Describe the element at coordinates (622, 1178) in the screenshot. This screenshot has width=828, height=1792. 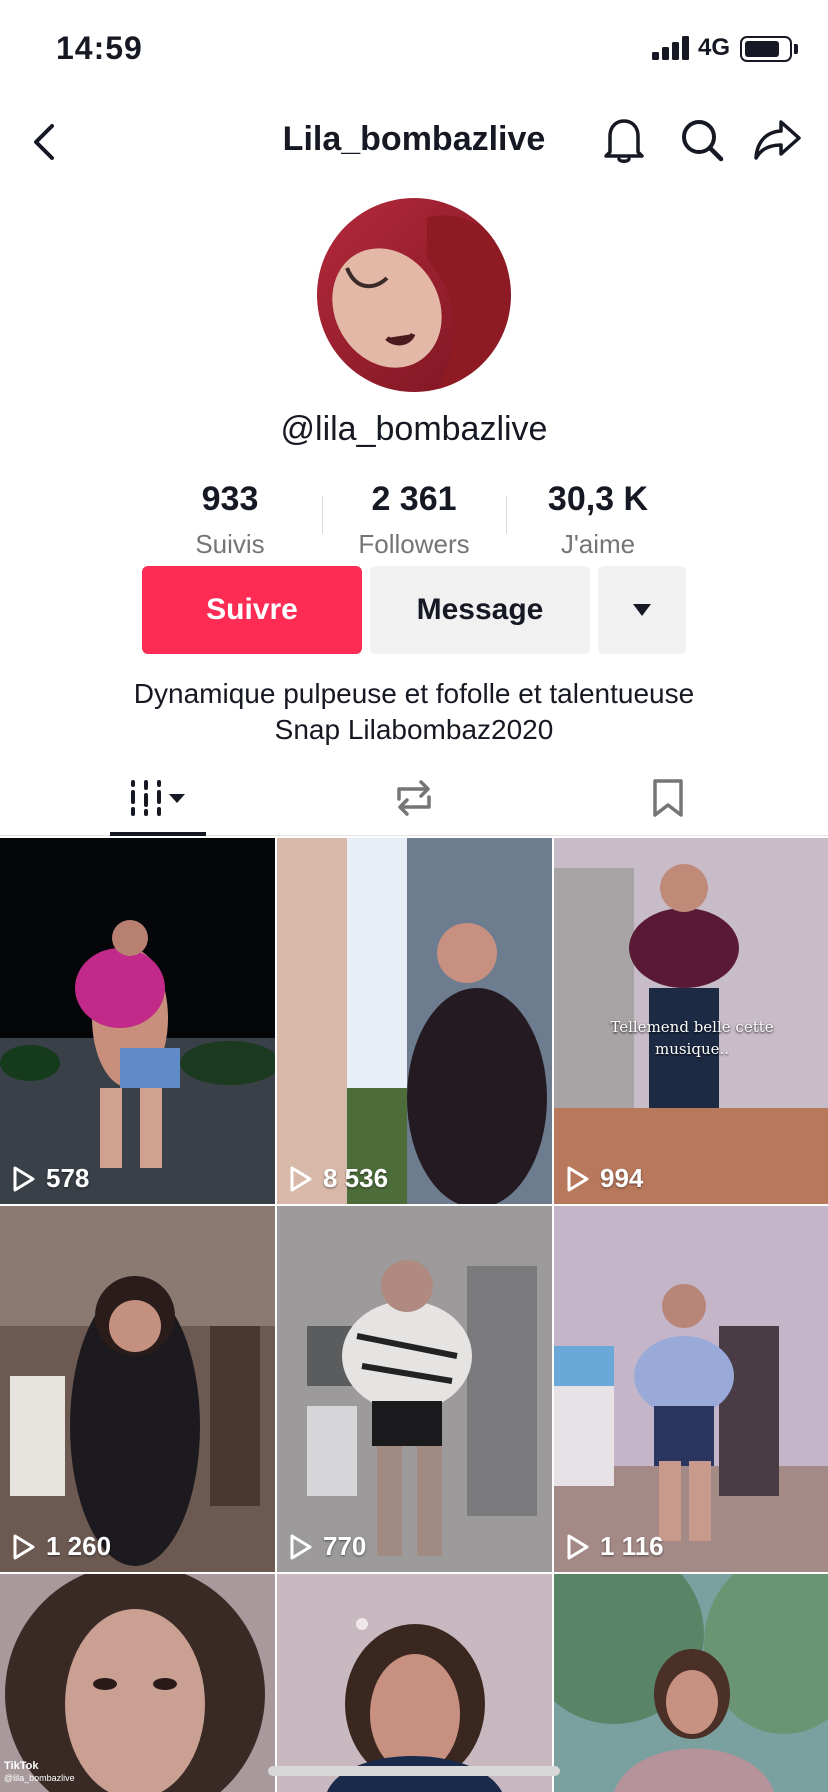
I see `view-count-text: 994` at that location.